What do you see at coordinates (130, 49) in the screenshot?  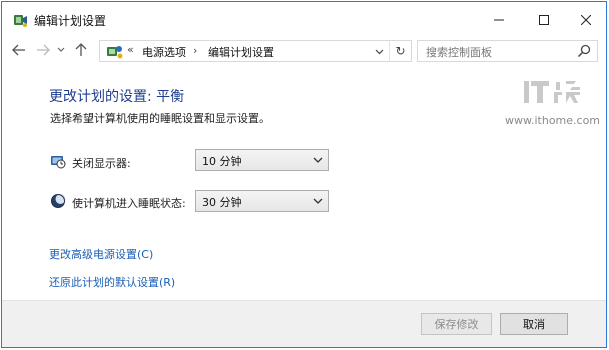 I see `address-overflow: «` at bounding box center [130, 49].